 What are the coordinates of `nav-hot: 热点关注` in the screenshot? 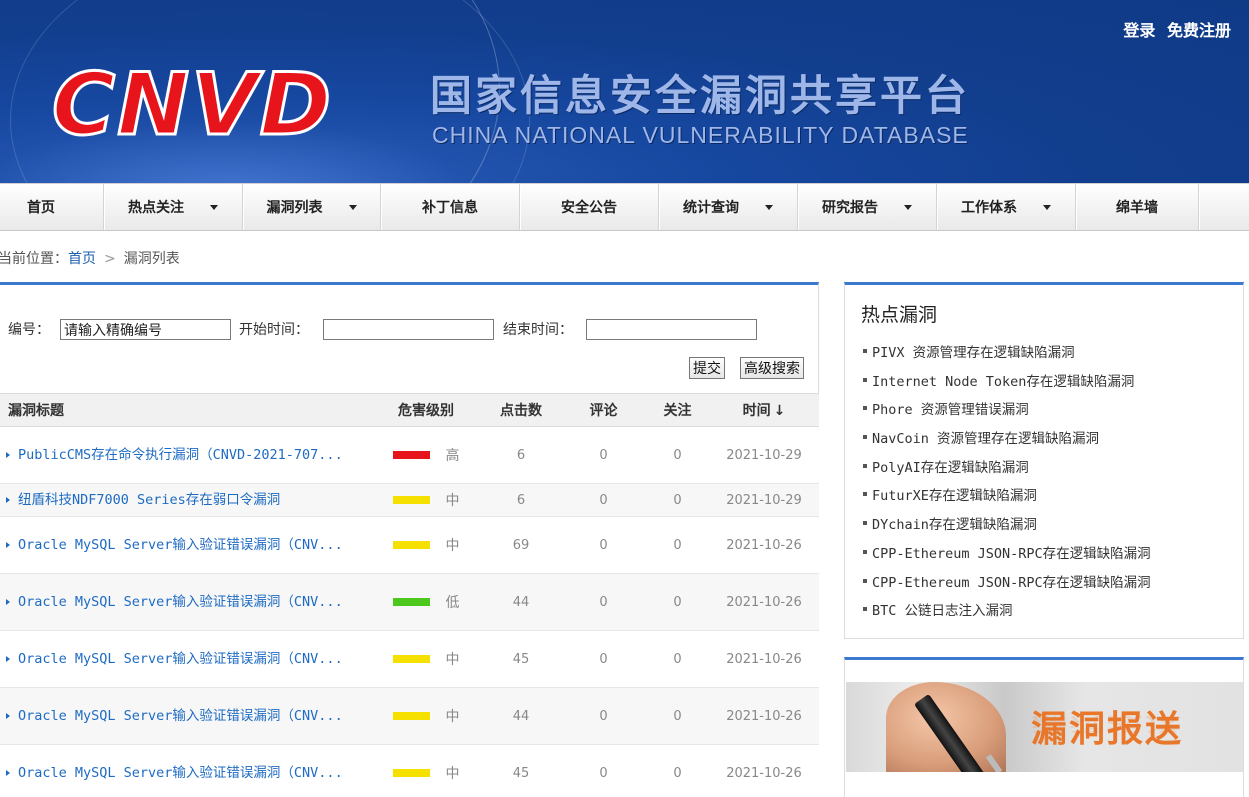 It's located at (173, 207).